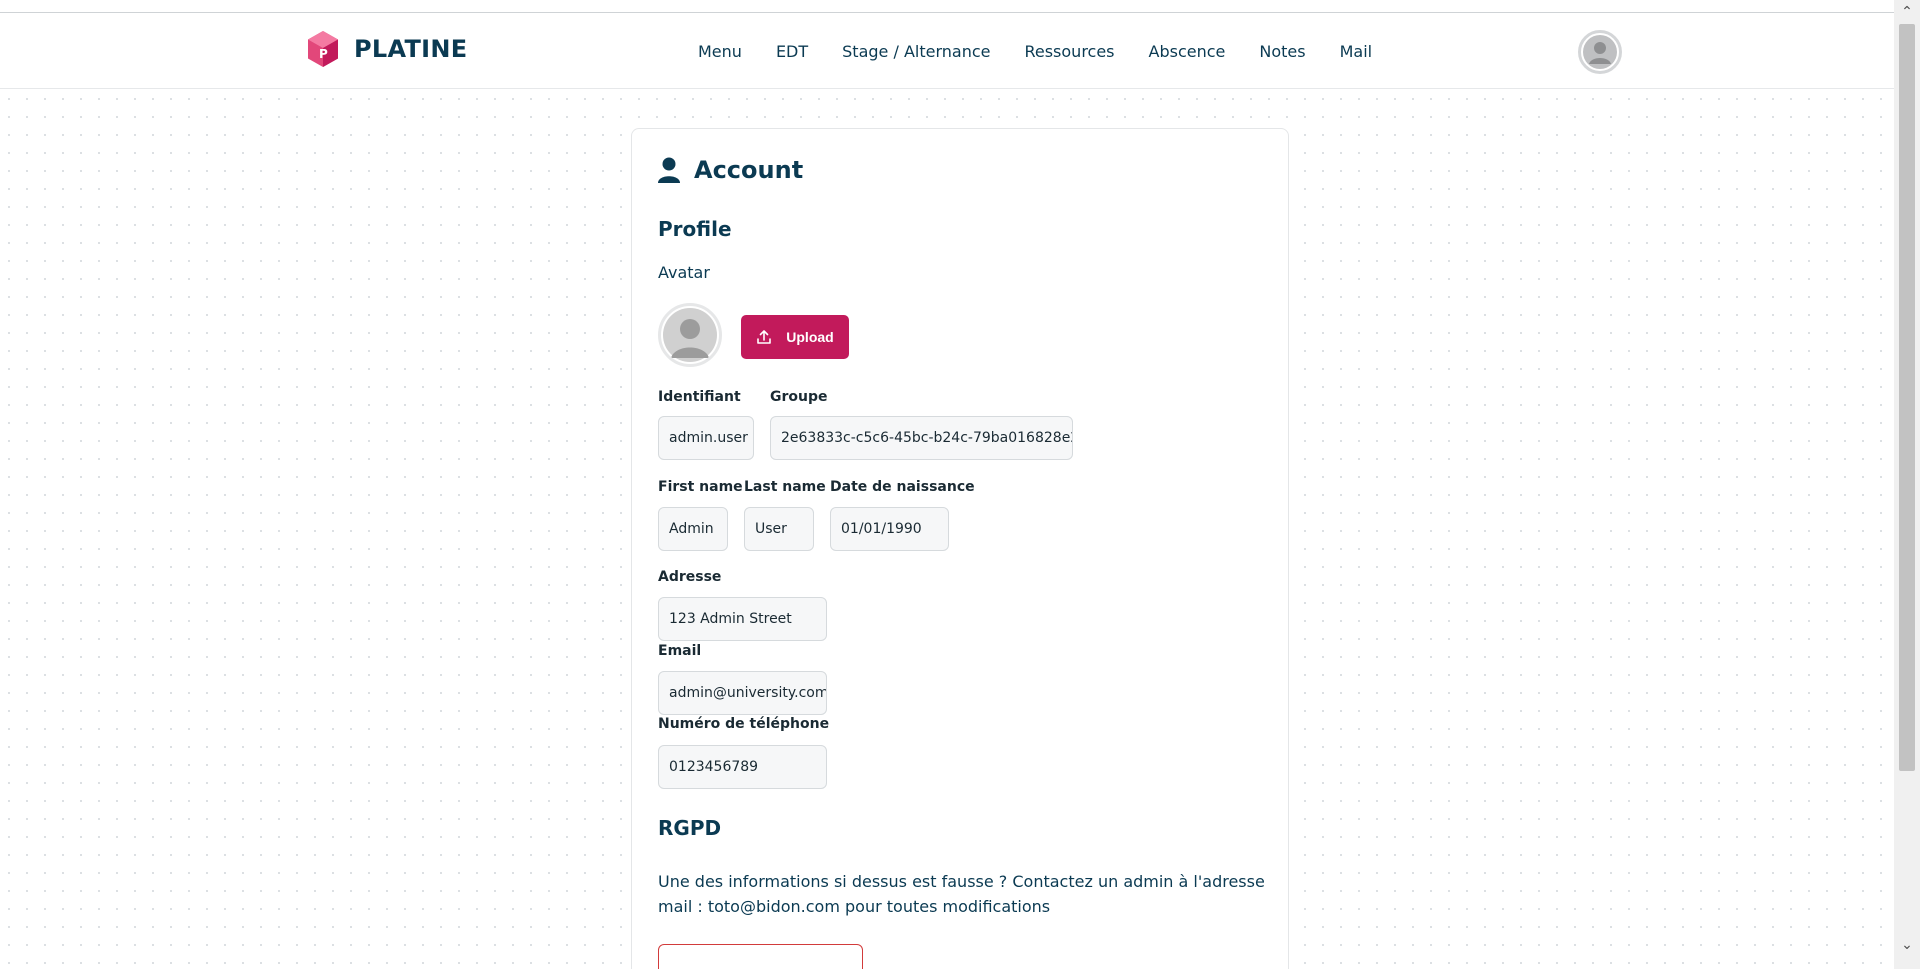 This screenshot has height=969, width=1920. What do you see at coordinates (690, 828) in the screenshot?
I see `rgpd-heading: RGPD` at bounding box center [690, 828].